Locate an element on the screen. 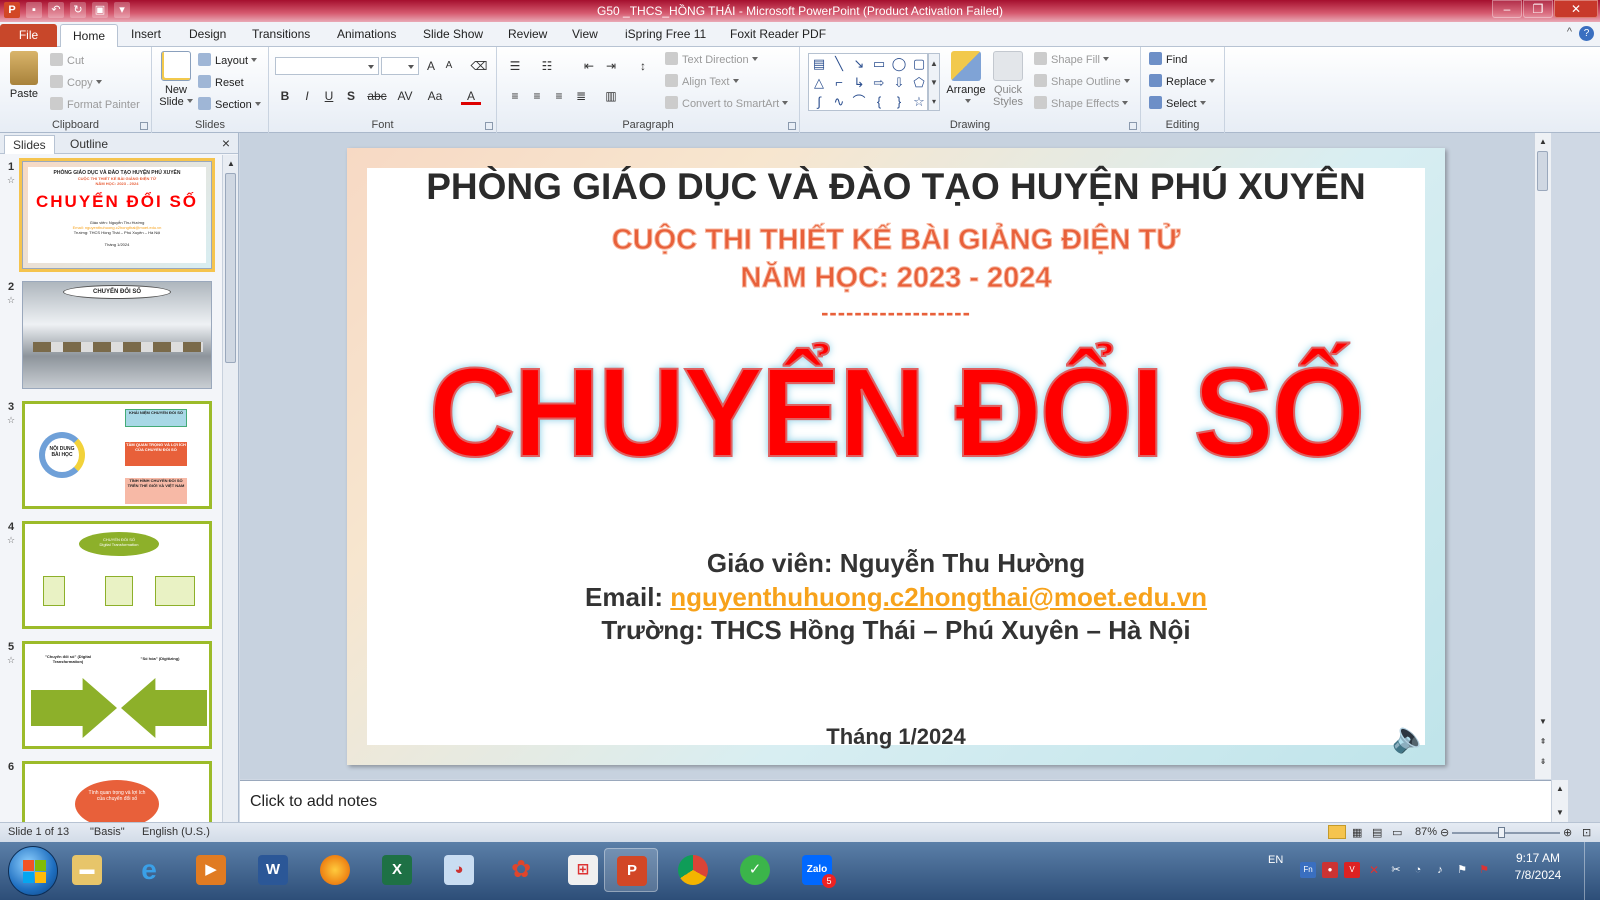 This screenshot has width=1600, height=900. language-indicator: English (U.S.) is located at coordinates (176, 832).